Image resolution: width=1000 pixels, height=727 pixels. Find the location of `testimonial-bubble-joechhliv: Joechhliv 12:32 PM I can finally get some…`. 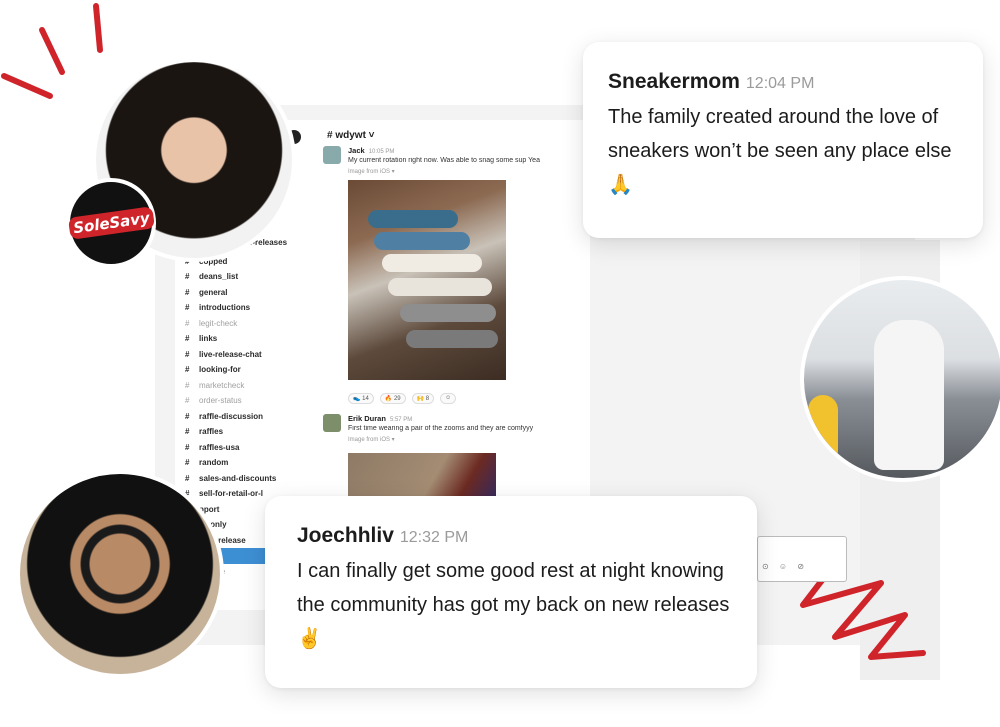

testimonial-bubble-joechhliv: Joechhliv 12:32 PM I can finally get some… is located at coordinates (511, 592).